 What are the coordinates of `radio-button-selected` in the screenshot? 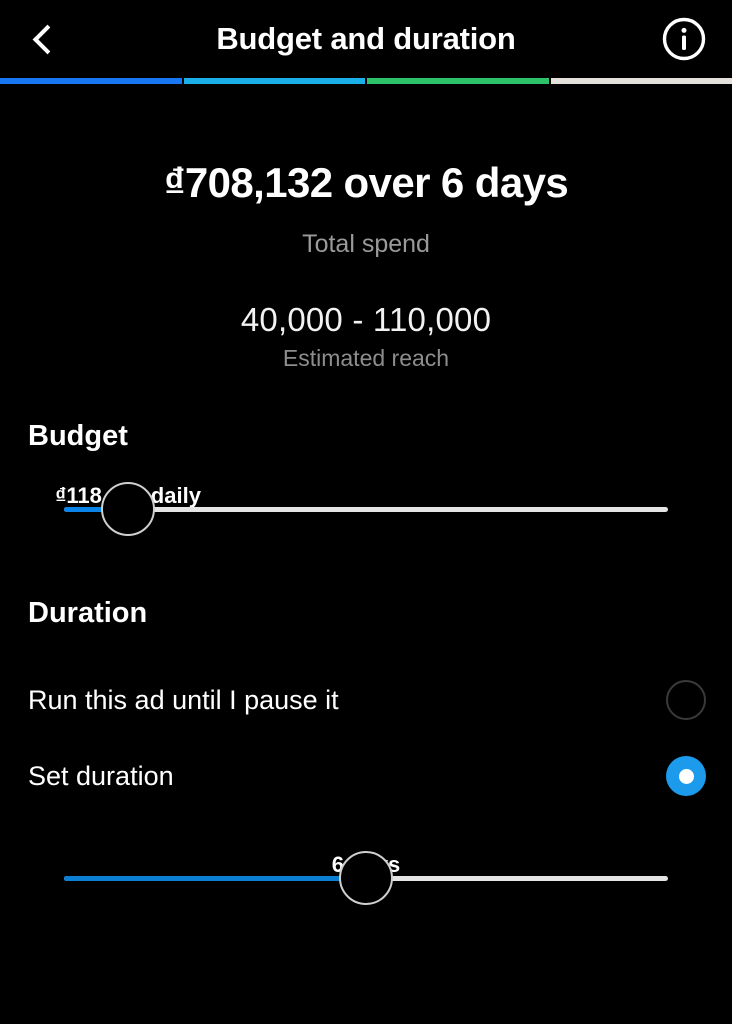 It's located at (686, 776).